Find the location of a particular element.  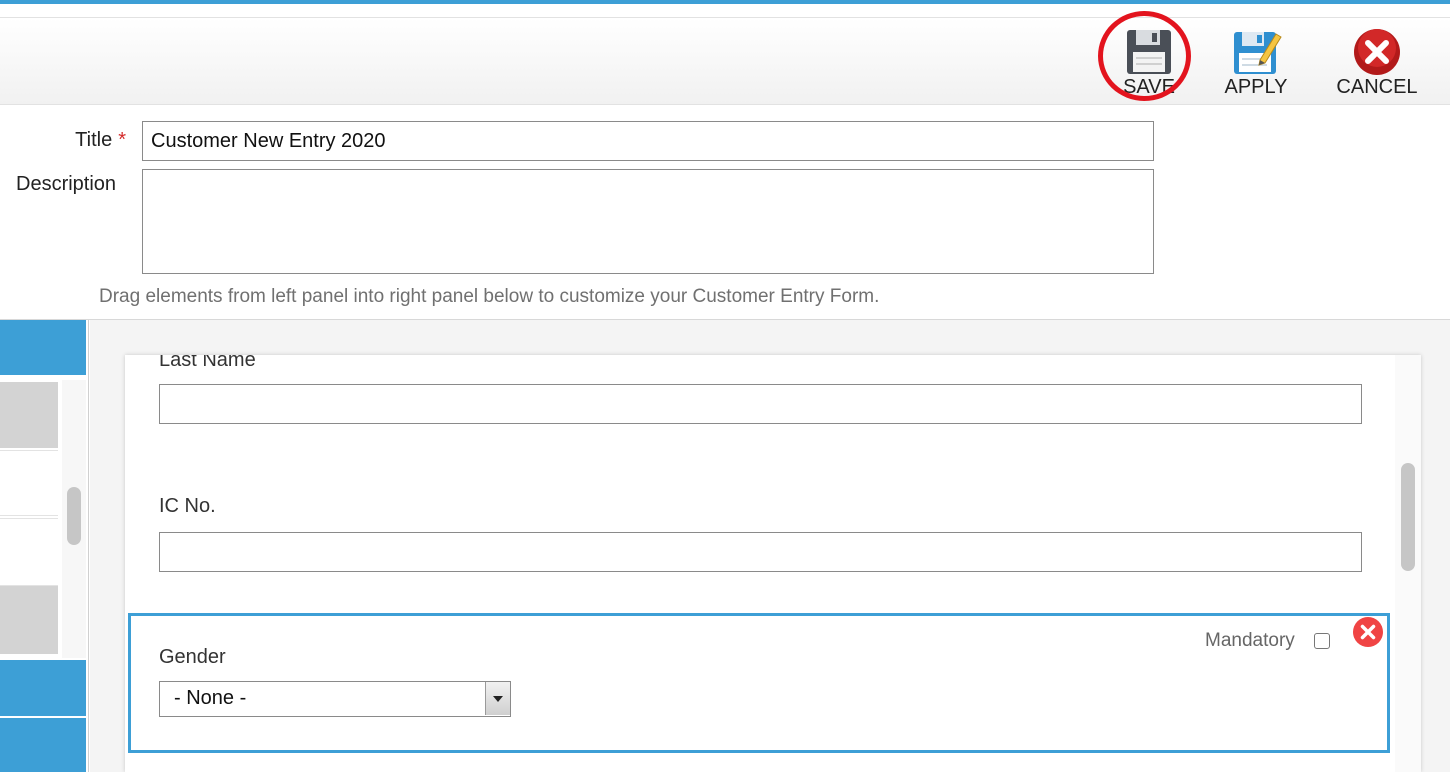

mandatory-checkbox is located at coordinates (1322, 641).